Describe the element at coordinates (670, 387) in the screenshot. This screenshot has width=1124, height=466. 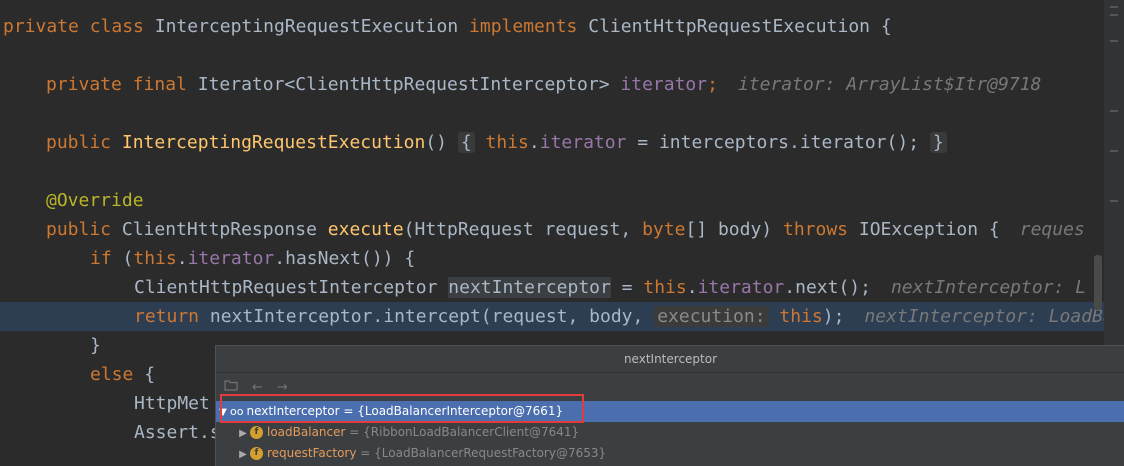
I see `popup-toolbar: ← →` at that location.